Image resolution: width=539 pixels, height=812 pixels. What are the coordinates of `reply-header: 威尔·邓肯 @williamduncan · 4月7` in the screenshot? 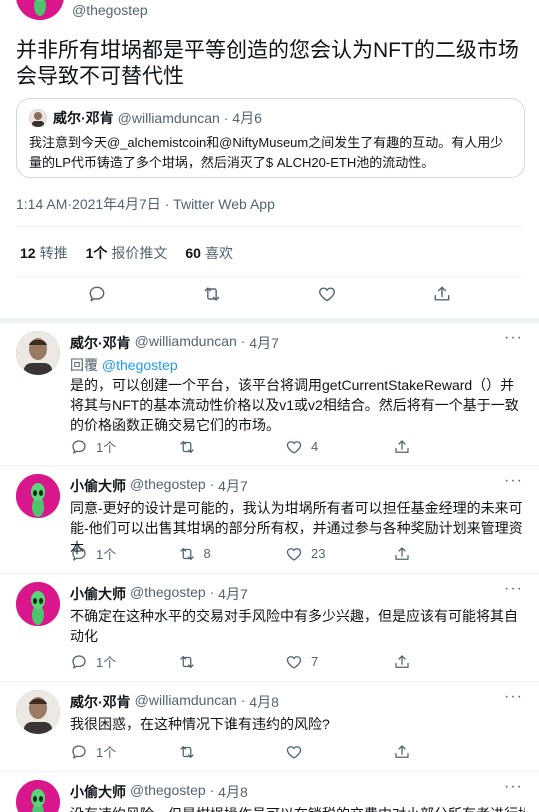 It's located at (174, 343).